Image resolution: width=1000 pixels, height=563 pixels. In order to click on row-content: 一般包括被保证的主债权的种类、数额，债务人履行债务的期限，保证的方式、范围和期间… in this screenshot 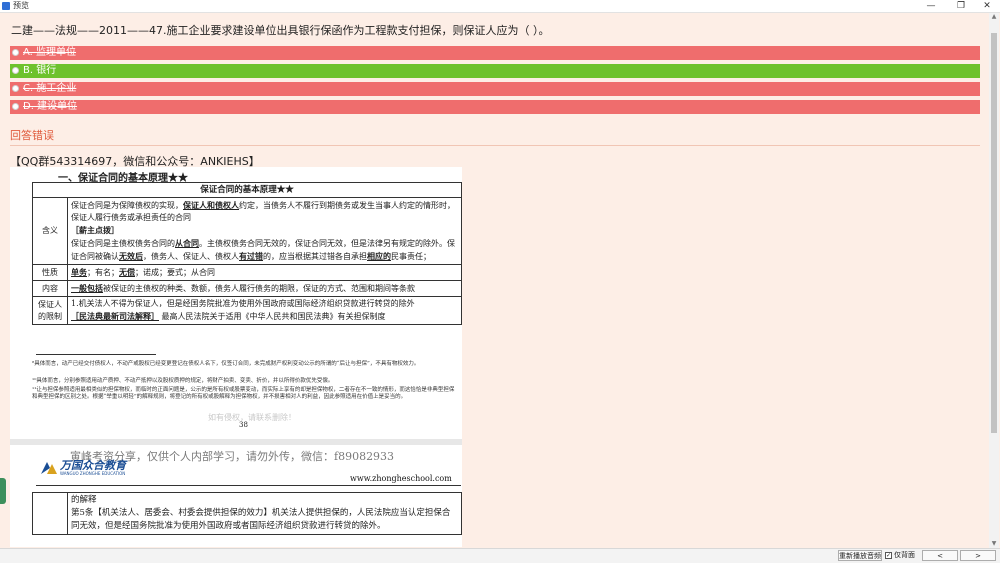, I will do `click(264, 288)`.